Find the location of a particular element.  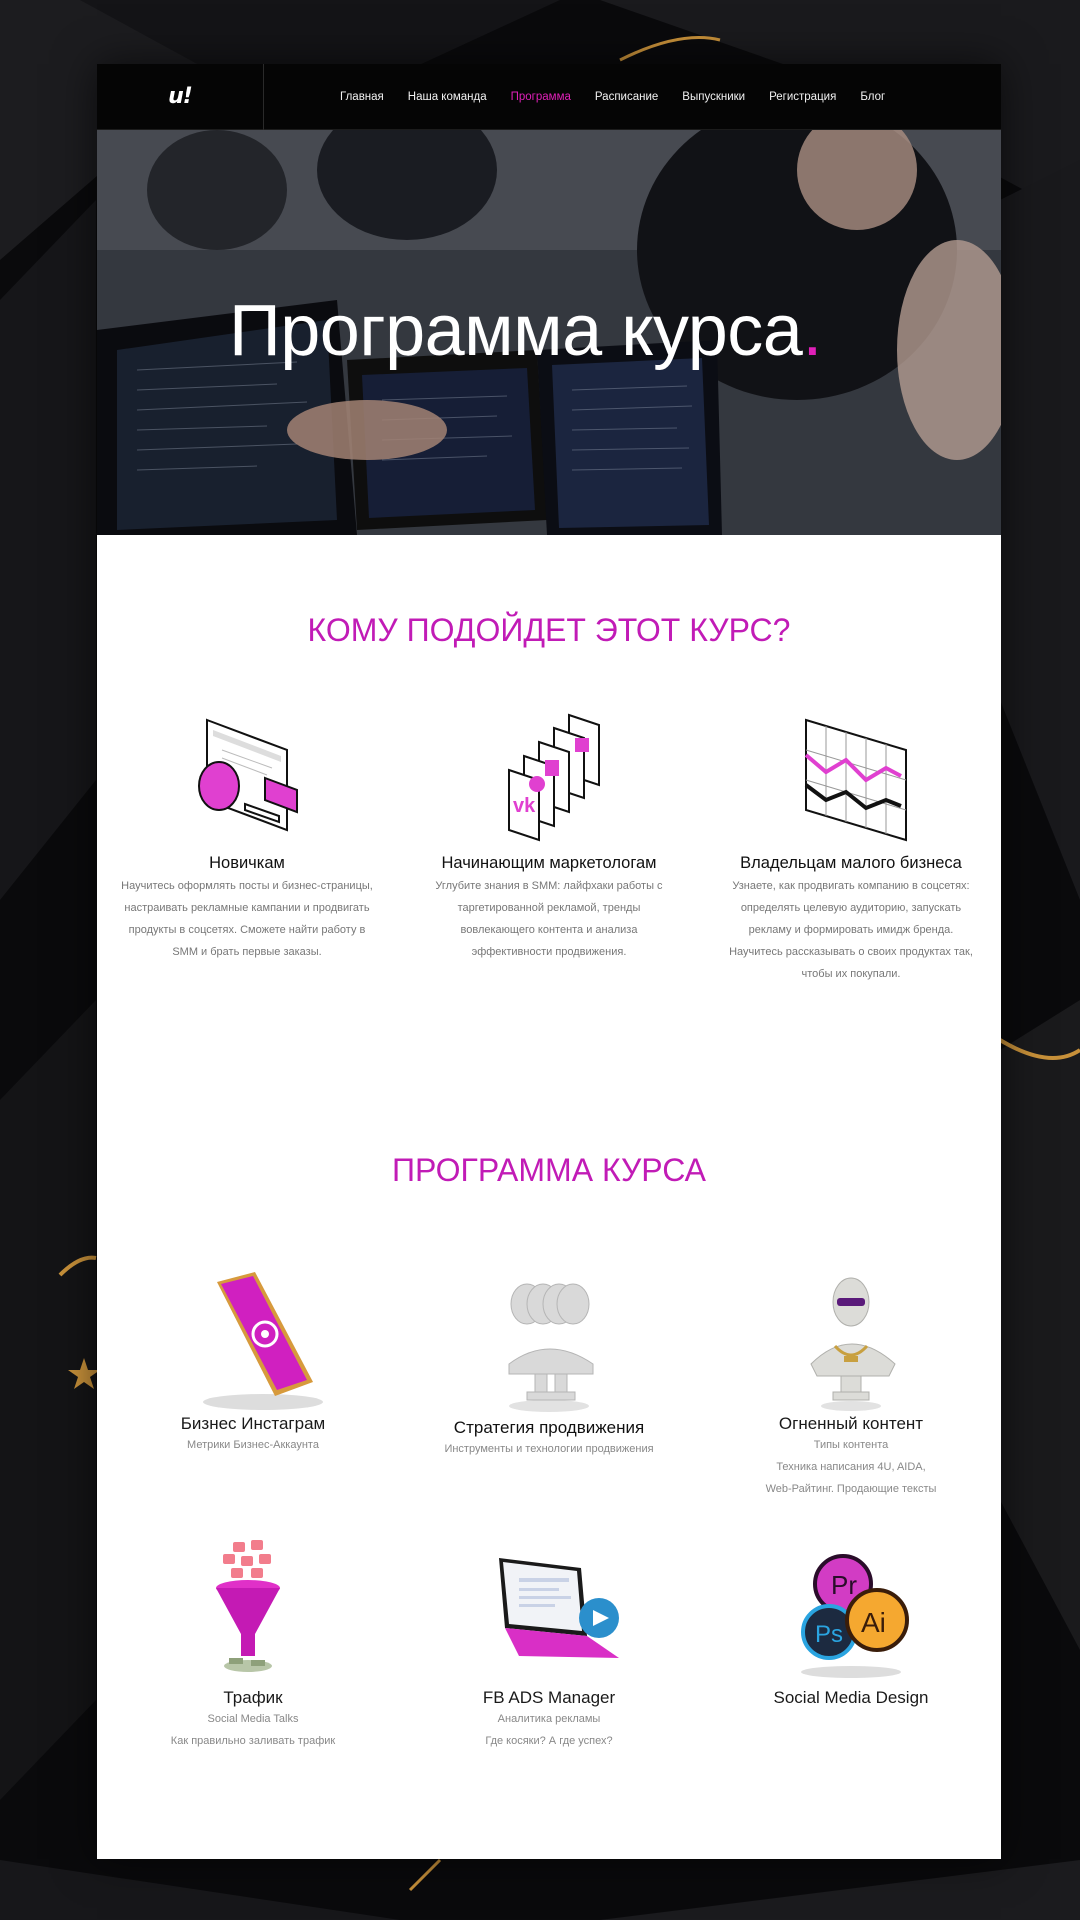

program-item-title: Трафик is located at coordinates (253, 1697).